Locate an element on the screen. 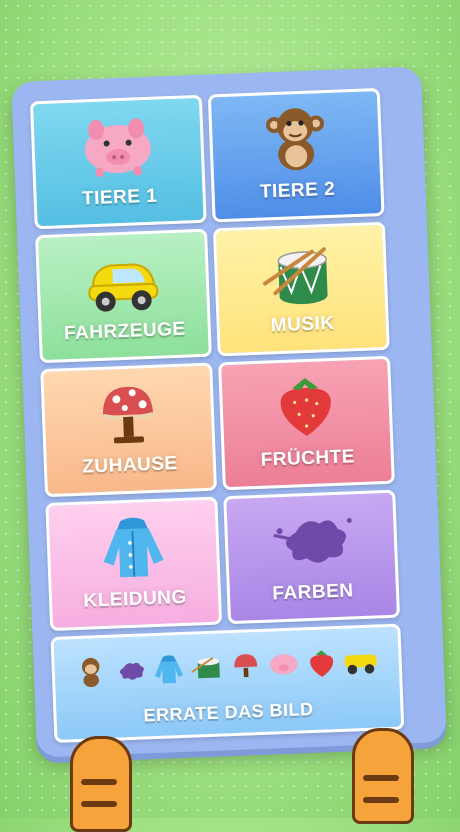  tile-kleidung: KLEIDUNG is located at coordinates (134, 564).